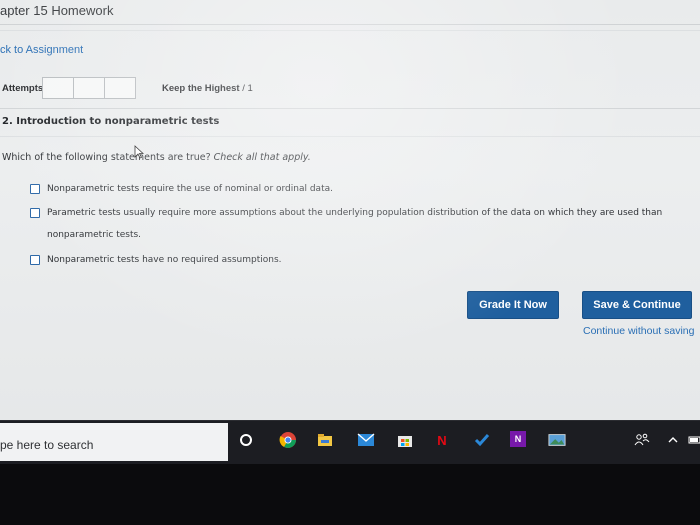  Describe the element at coordinates (41, 50) in the screenshot. I see `back-to-assignment-link: ck to Assignment` at that location.